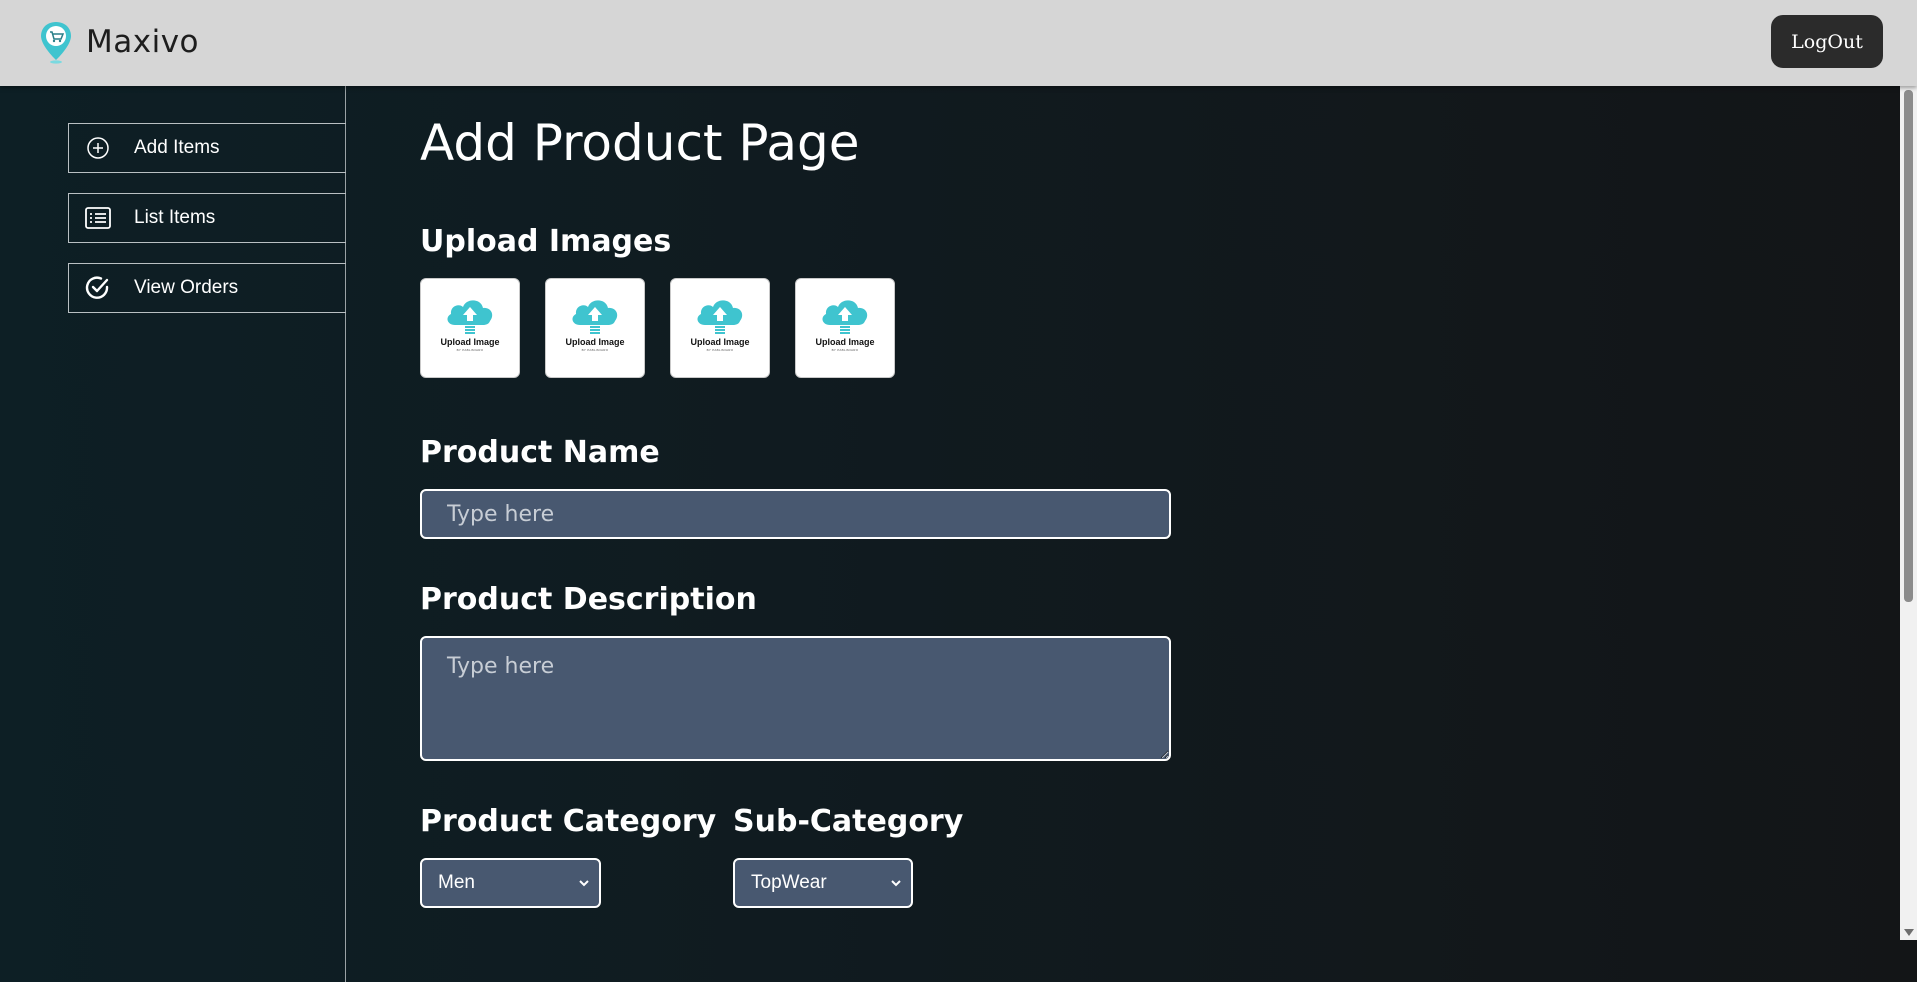 This screenshot has height=982, width=1917. I want to click on plus-circle-icon, so click(98, 148).